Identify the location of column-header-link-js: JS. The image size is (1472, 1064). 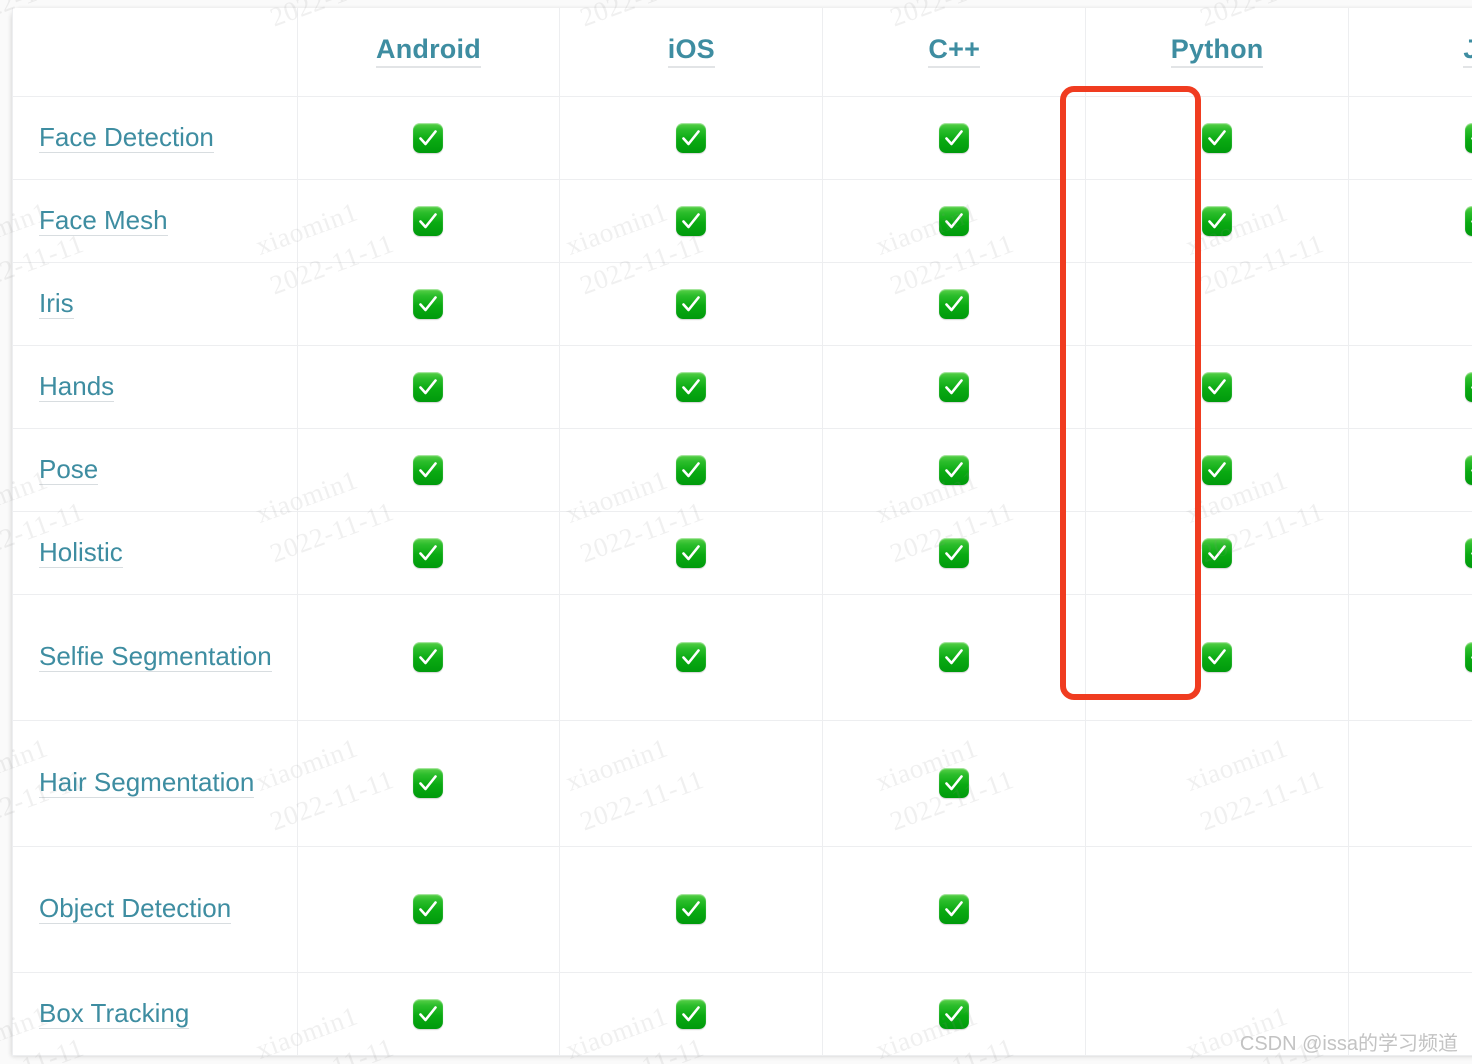
(1467, 51).